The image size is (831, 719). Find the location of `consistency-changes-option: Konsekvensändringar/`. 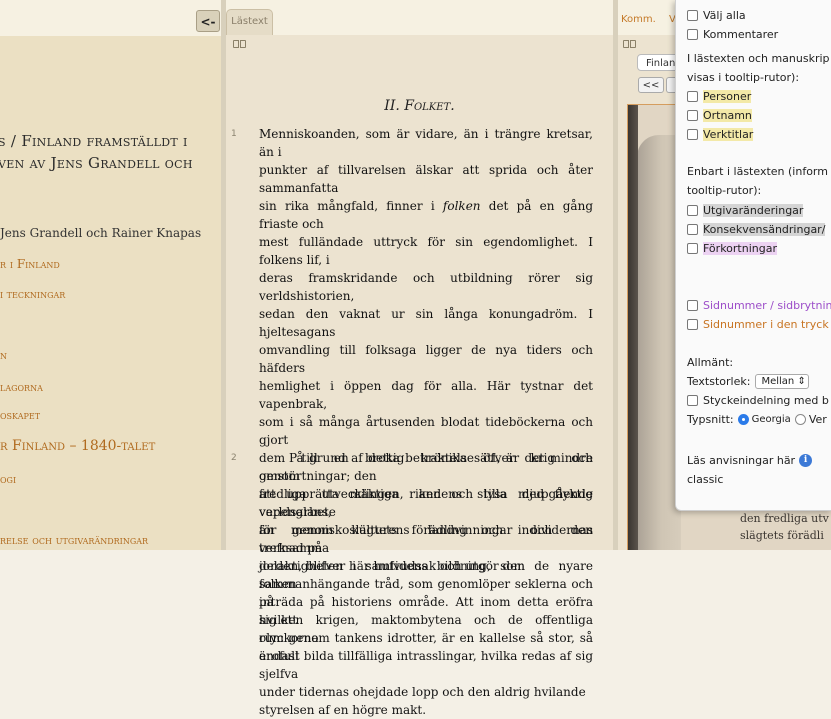

consistency-changes-option: Konsekvensändringar/ is located at coordinates (756, 229).